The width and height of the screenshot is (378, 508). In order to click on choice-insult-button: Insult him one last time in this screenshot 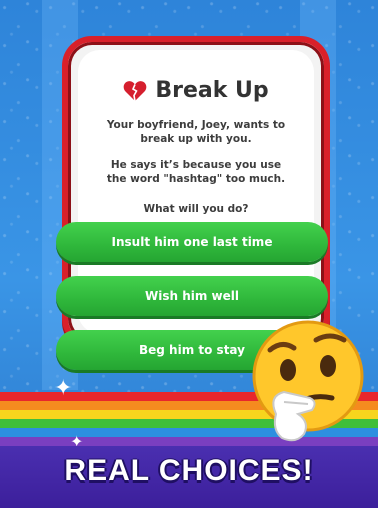, I will do `click(192, 242)`.